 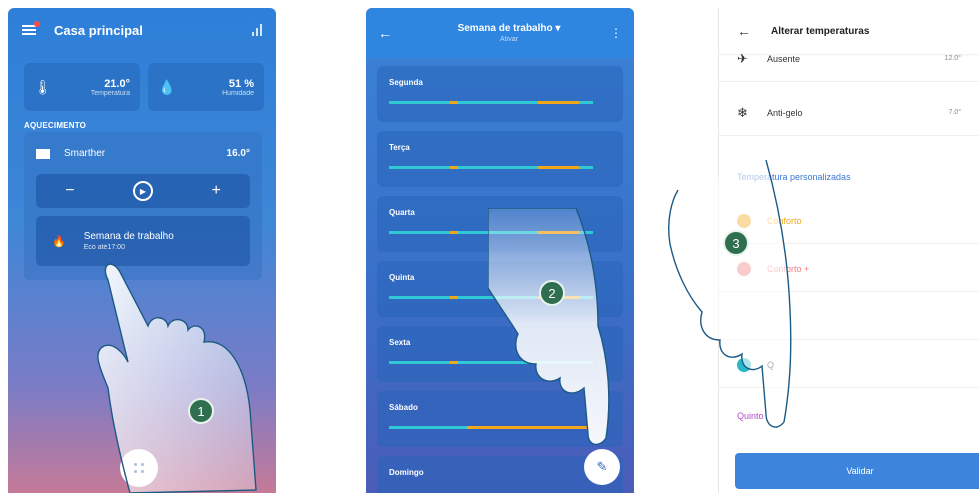 I want to click on day-card-friday: Sexta, so click(x=500, y=354).